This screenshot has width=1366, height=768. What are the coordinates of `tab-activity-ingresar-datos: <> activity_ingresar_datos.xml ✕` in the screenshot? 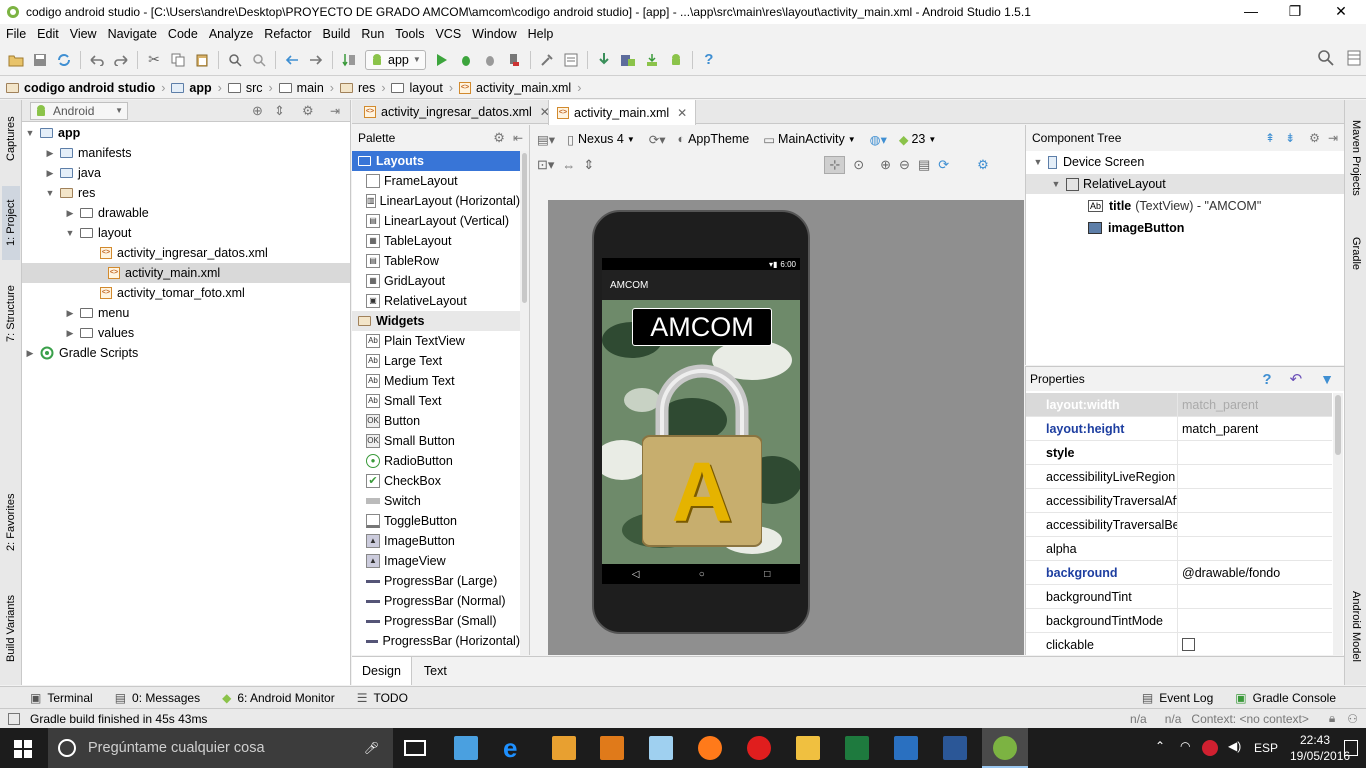 It's located at (457, 112).